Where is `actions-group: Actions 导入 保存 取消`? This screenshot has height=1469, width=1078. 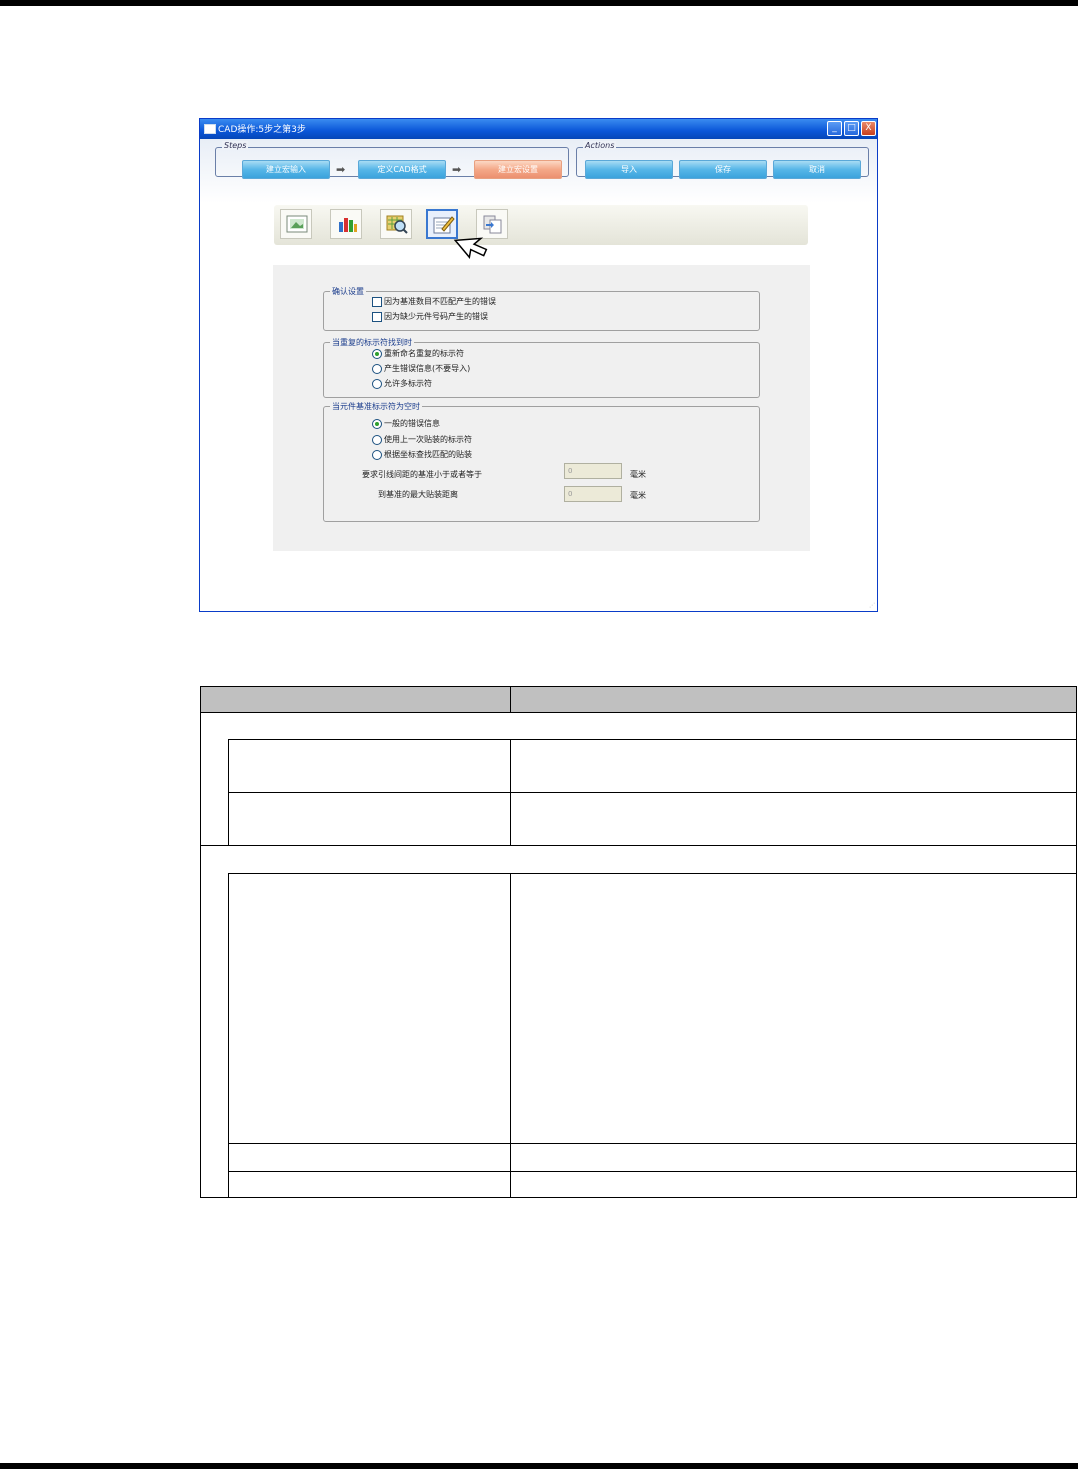 actions-group: Actions 导入 保存 取消 is located at coordinates (722, 160).